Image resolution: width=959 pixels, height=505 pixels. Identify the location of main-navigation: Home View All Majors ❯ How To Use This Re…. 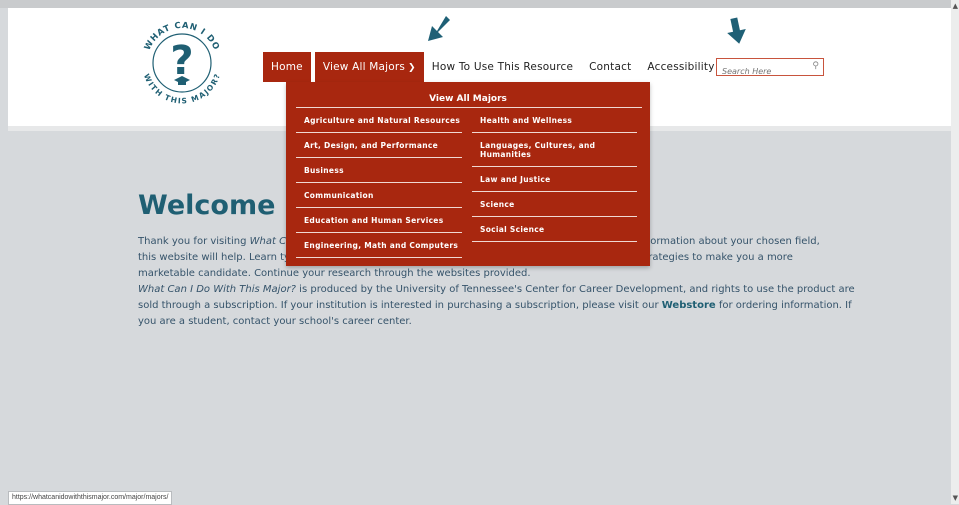
(493, 67).